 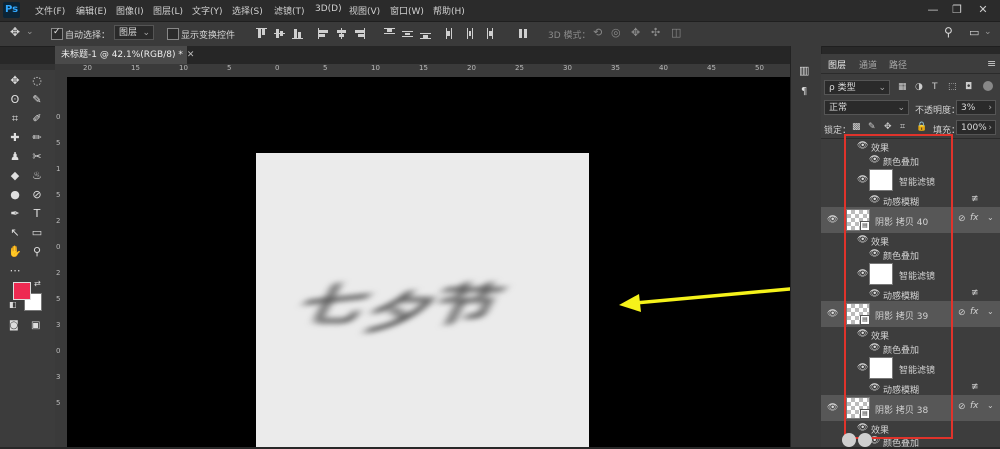 What do you see at coordinates (279, 33) in the screenshot?
I see `align-vcenter-icon` at bounding box center [279, 33].